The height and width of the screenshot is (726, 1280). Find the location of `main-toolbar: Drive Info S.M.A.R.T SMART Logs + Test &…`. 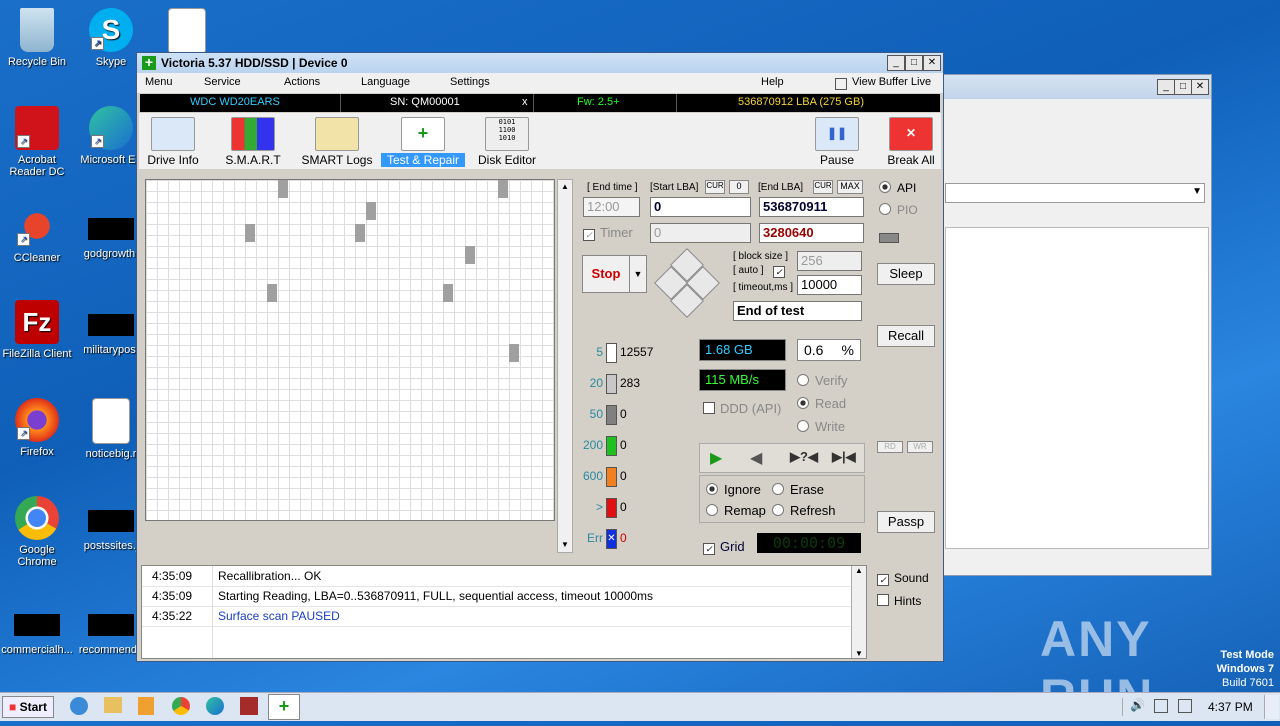

main-toolbar: Drive Info S.M.A.R.T SMART Logs + Test &… is located at coordinates (540, 141).